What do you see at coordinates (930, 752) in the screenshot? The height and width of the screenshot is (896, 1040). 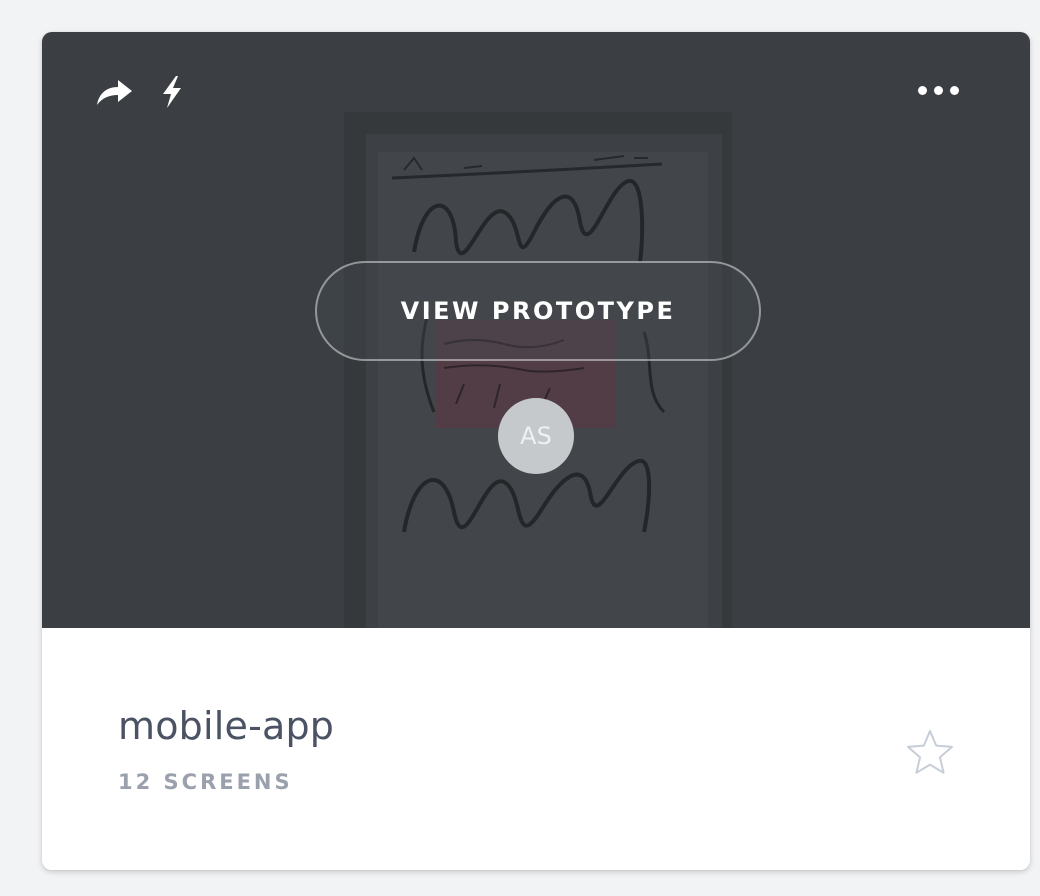 I see `favorite-star-icon` at bounding box center [930, 752].